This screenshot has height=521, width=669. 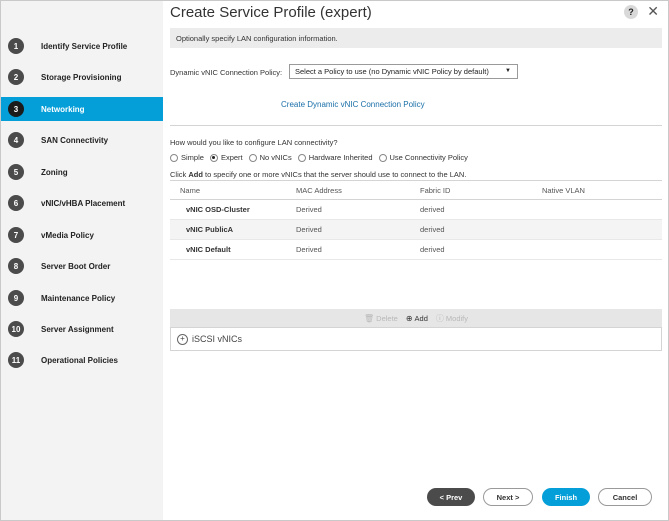 I want to click on add-button: ⊕ Add, so click(x=417, y=318).